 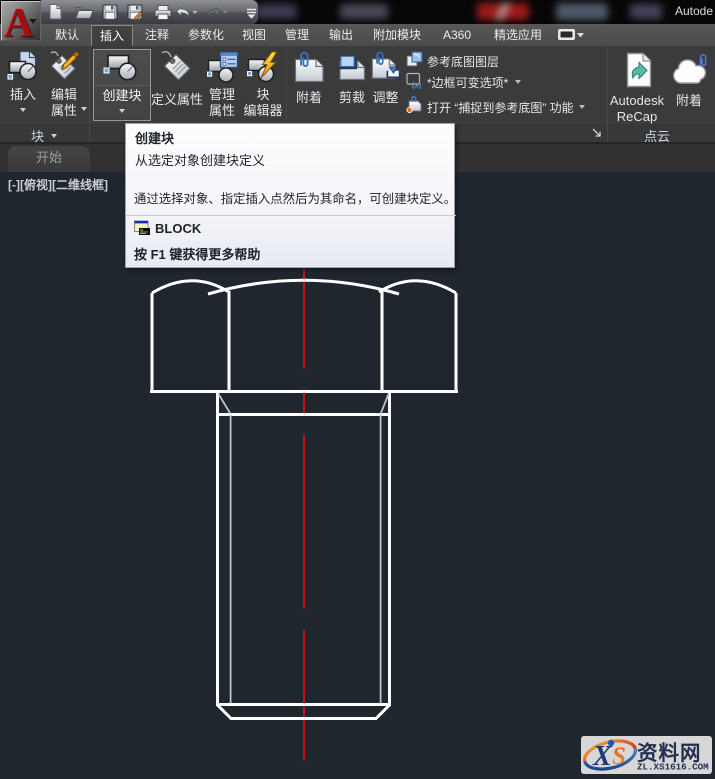 What do you see at coordinates (417, 85) in the screenshot?
I see `svg-text: (x)` at bounding box center [417, 85].